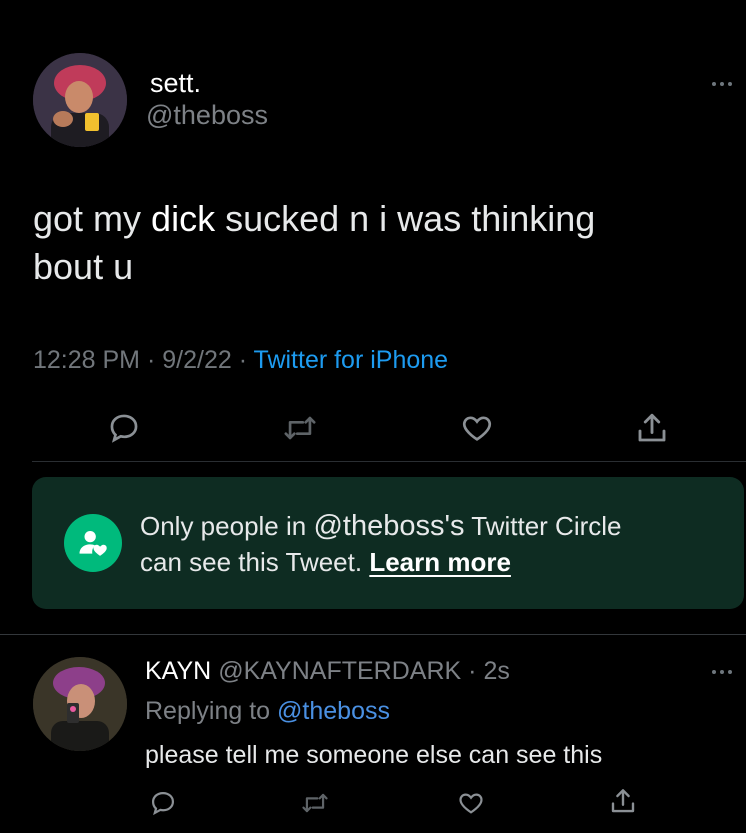 The image size is (746, 833). What do you see at coordinates (325, 562) in the screenshot?
I see `circle-notice-line2: can see this Tweet. Learn more` at bounding box center [325, 562].